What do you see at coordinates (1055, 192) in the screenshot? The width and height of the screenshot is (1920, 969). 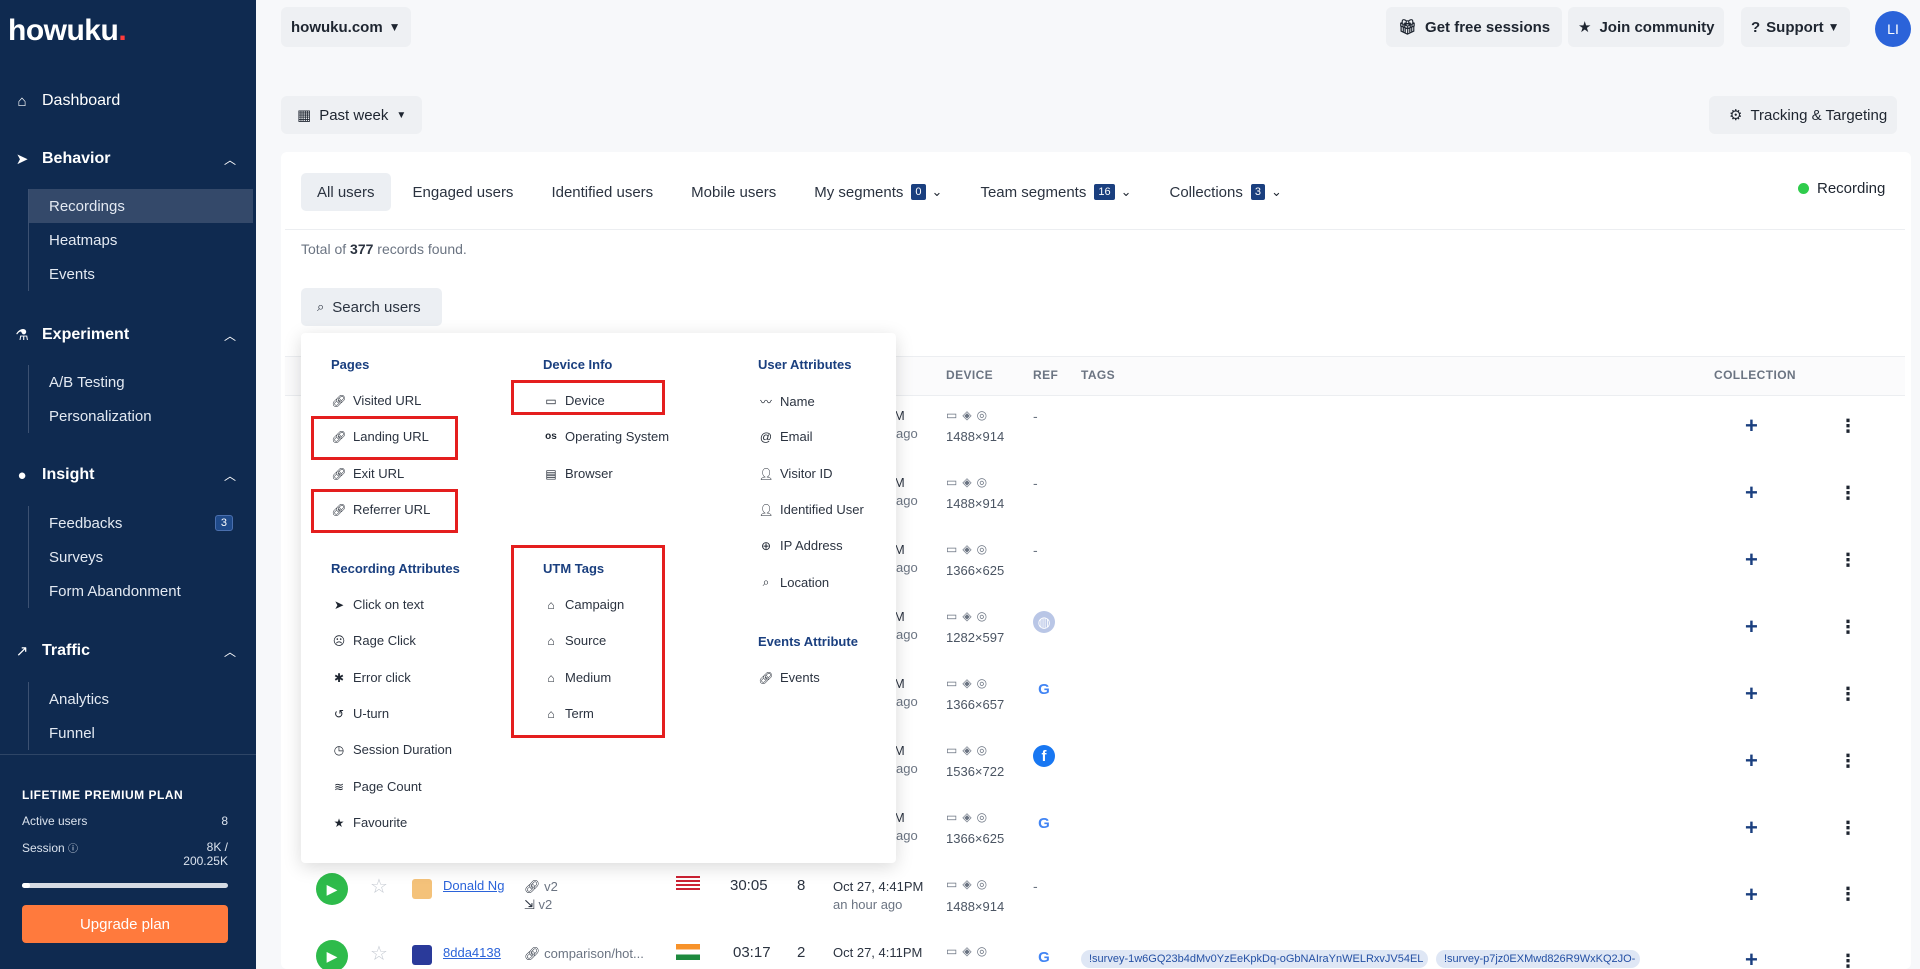 I see `tab-team-segments: Team segments 16 ⌄` at bounding box center [1055, 192].